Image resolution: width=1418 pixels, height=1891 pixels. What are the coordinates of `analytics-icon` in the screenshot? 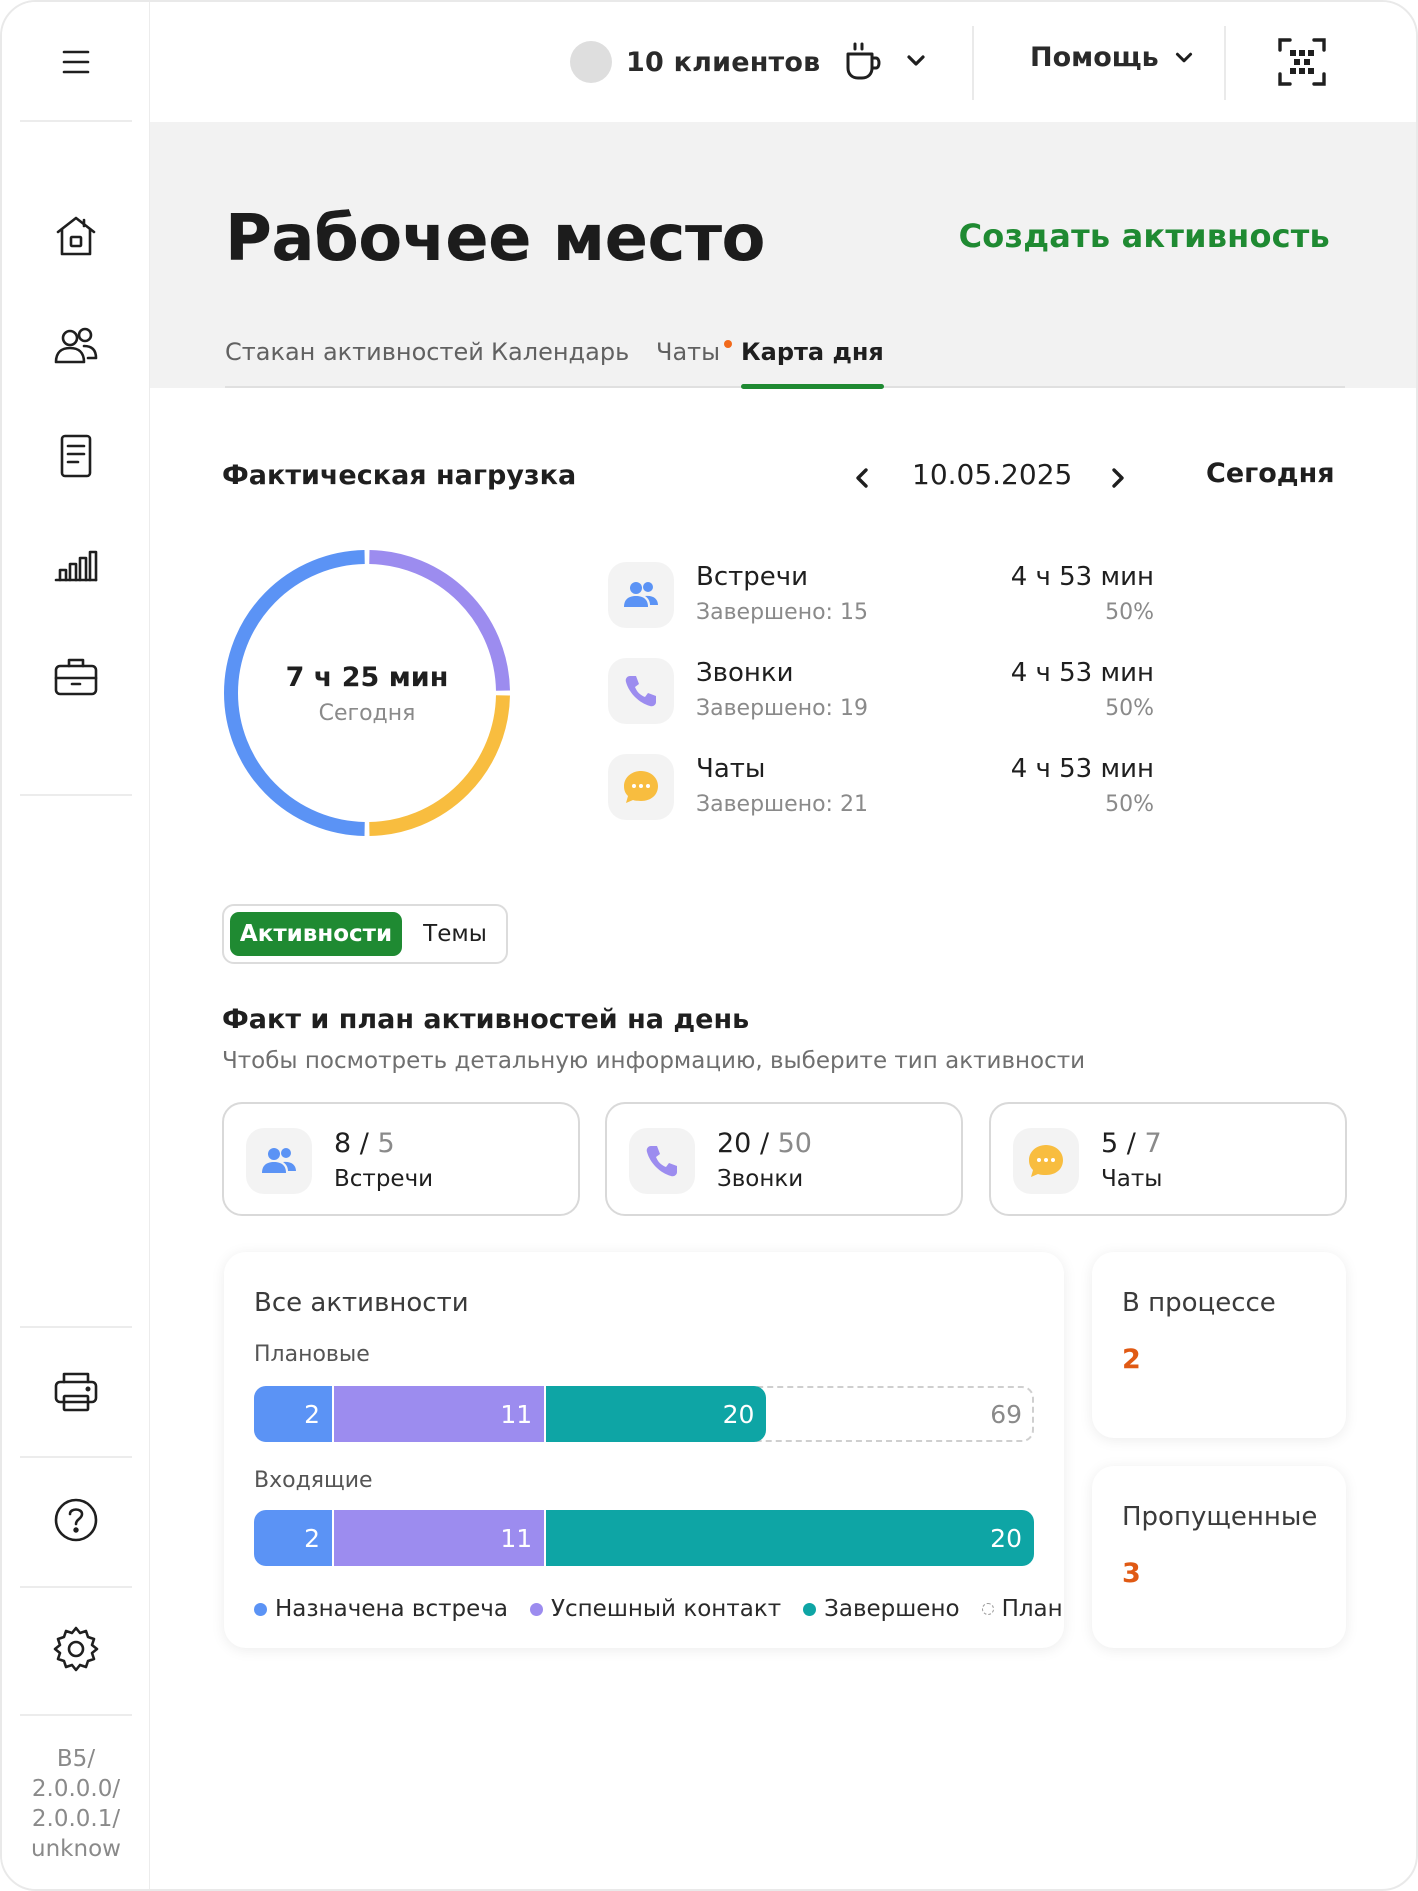 It's located at (76, 566).